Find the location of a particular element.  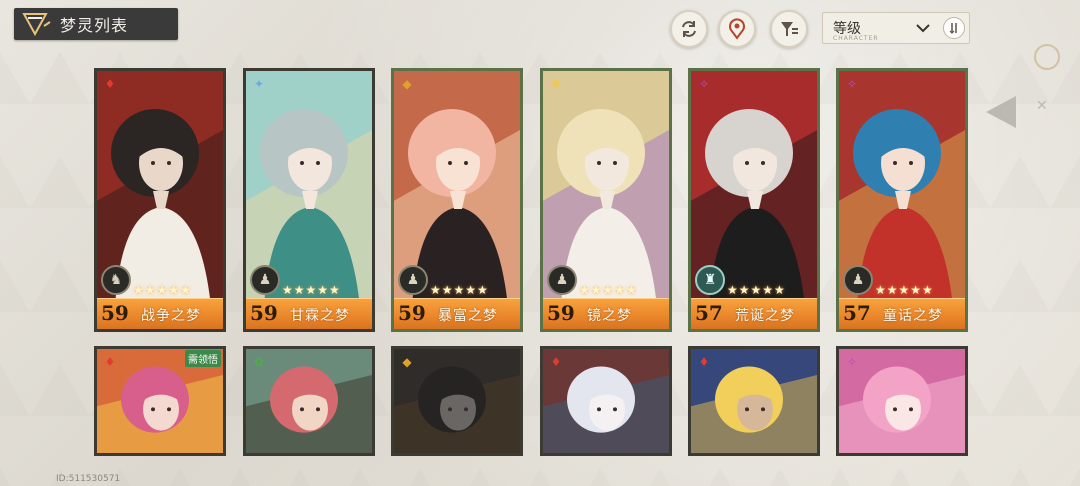

character-name: 荒诞之梦 is located at coordinates (765, 316).